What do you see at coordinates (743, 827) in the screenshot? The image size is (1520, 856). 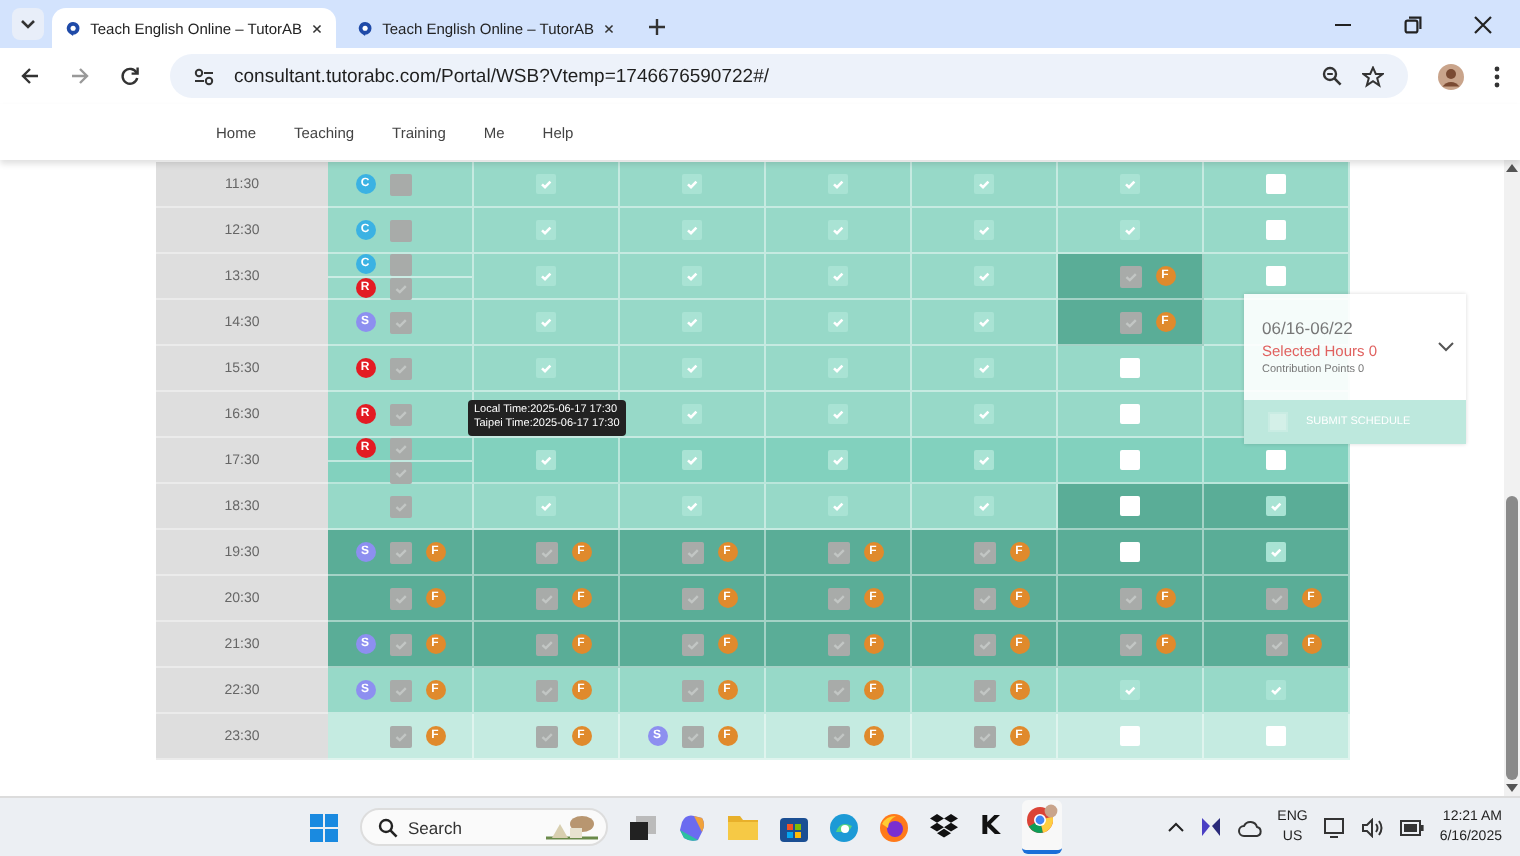 I see `folder-icon` at bounding box center [743, 827].